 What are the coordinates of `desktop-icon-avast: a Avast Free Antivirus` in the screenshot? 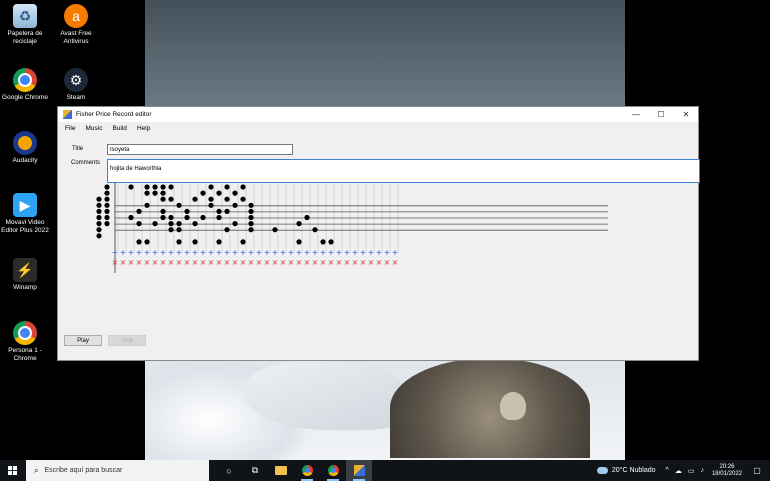 It's located at (76, 25).